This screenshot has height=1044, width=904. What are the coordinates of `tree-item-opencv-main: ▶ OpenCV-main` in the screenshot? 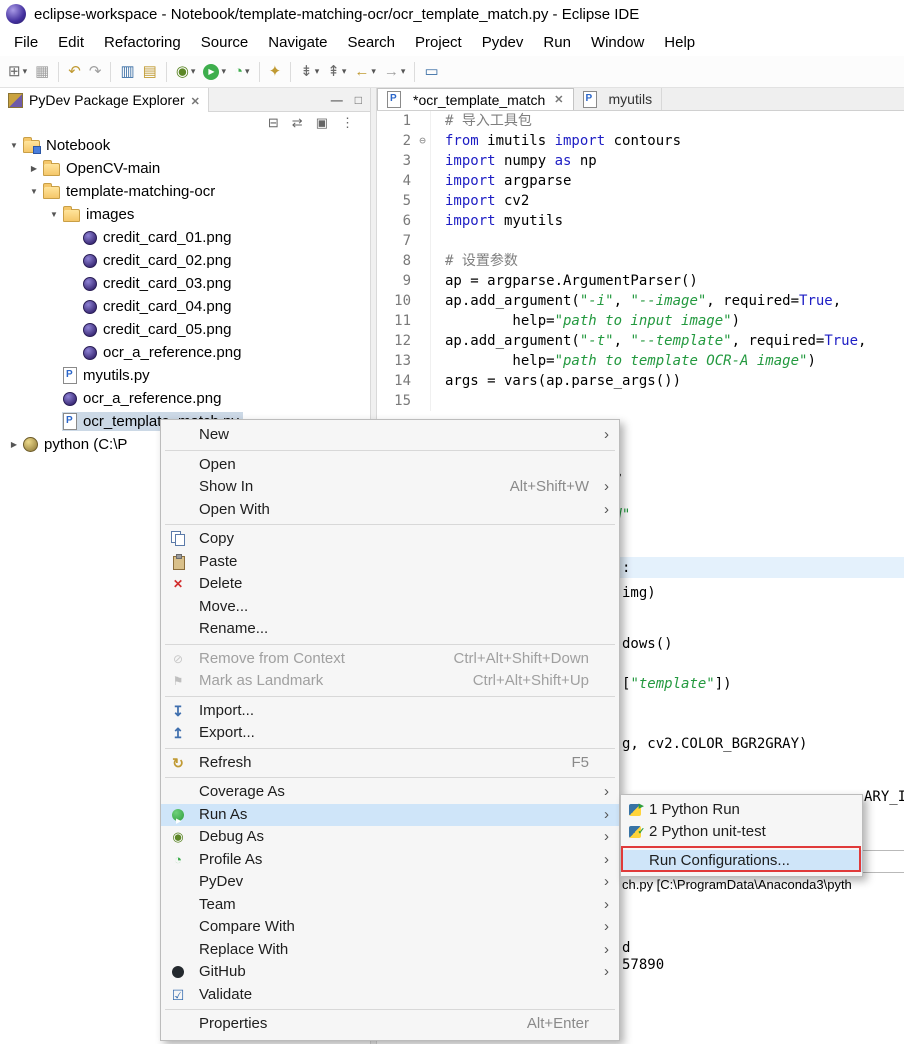 It's located at (185, 168).